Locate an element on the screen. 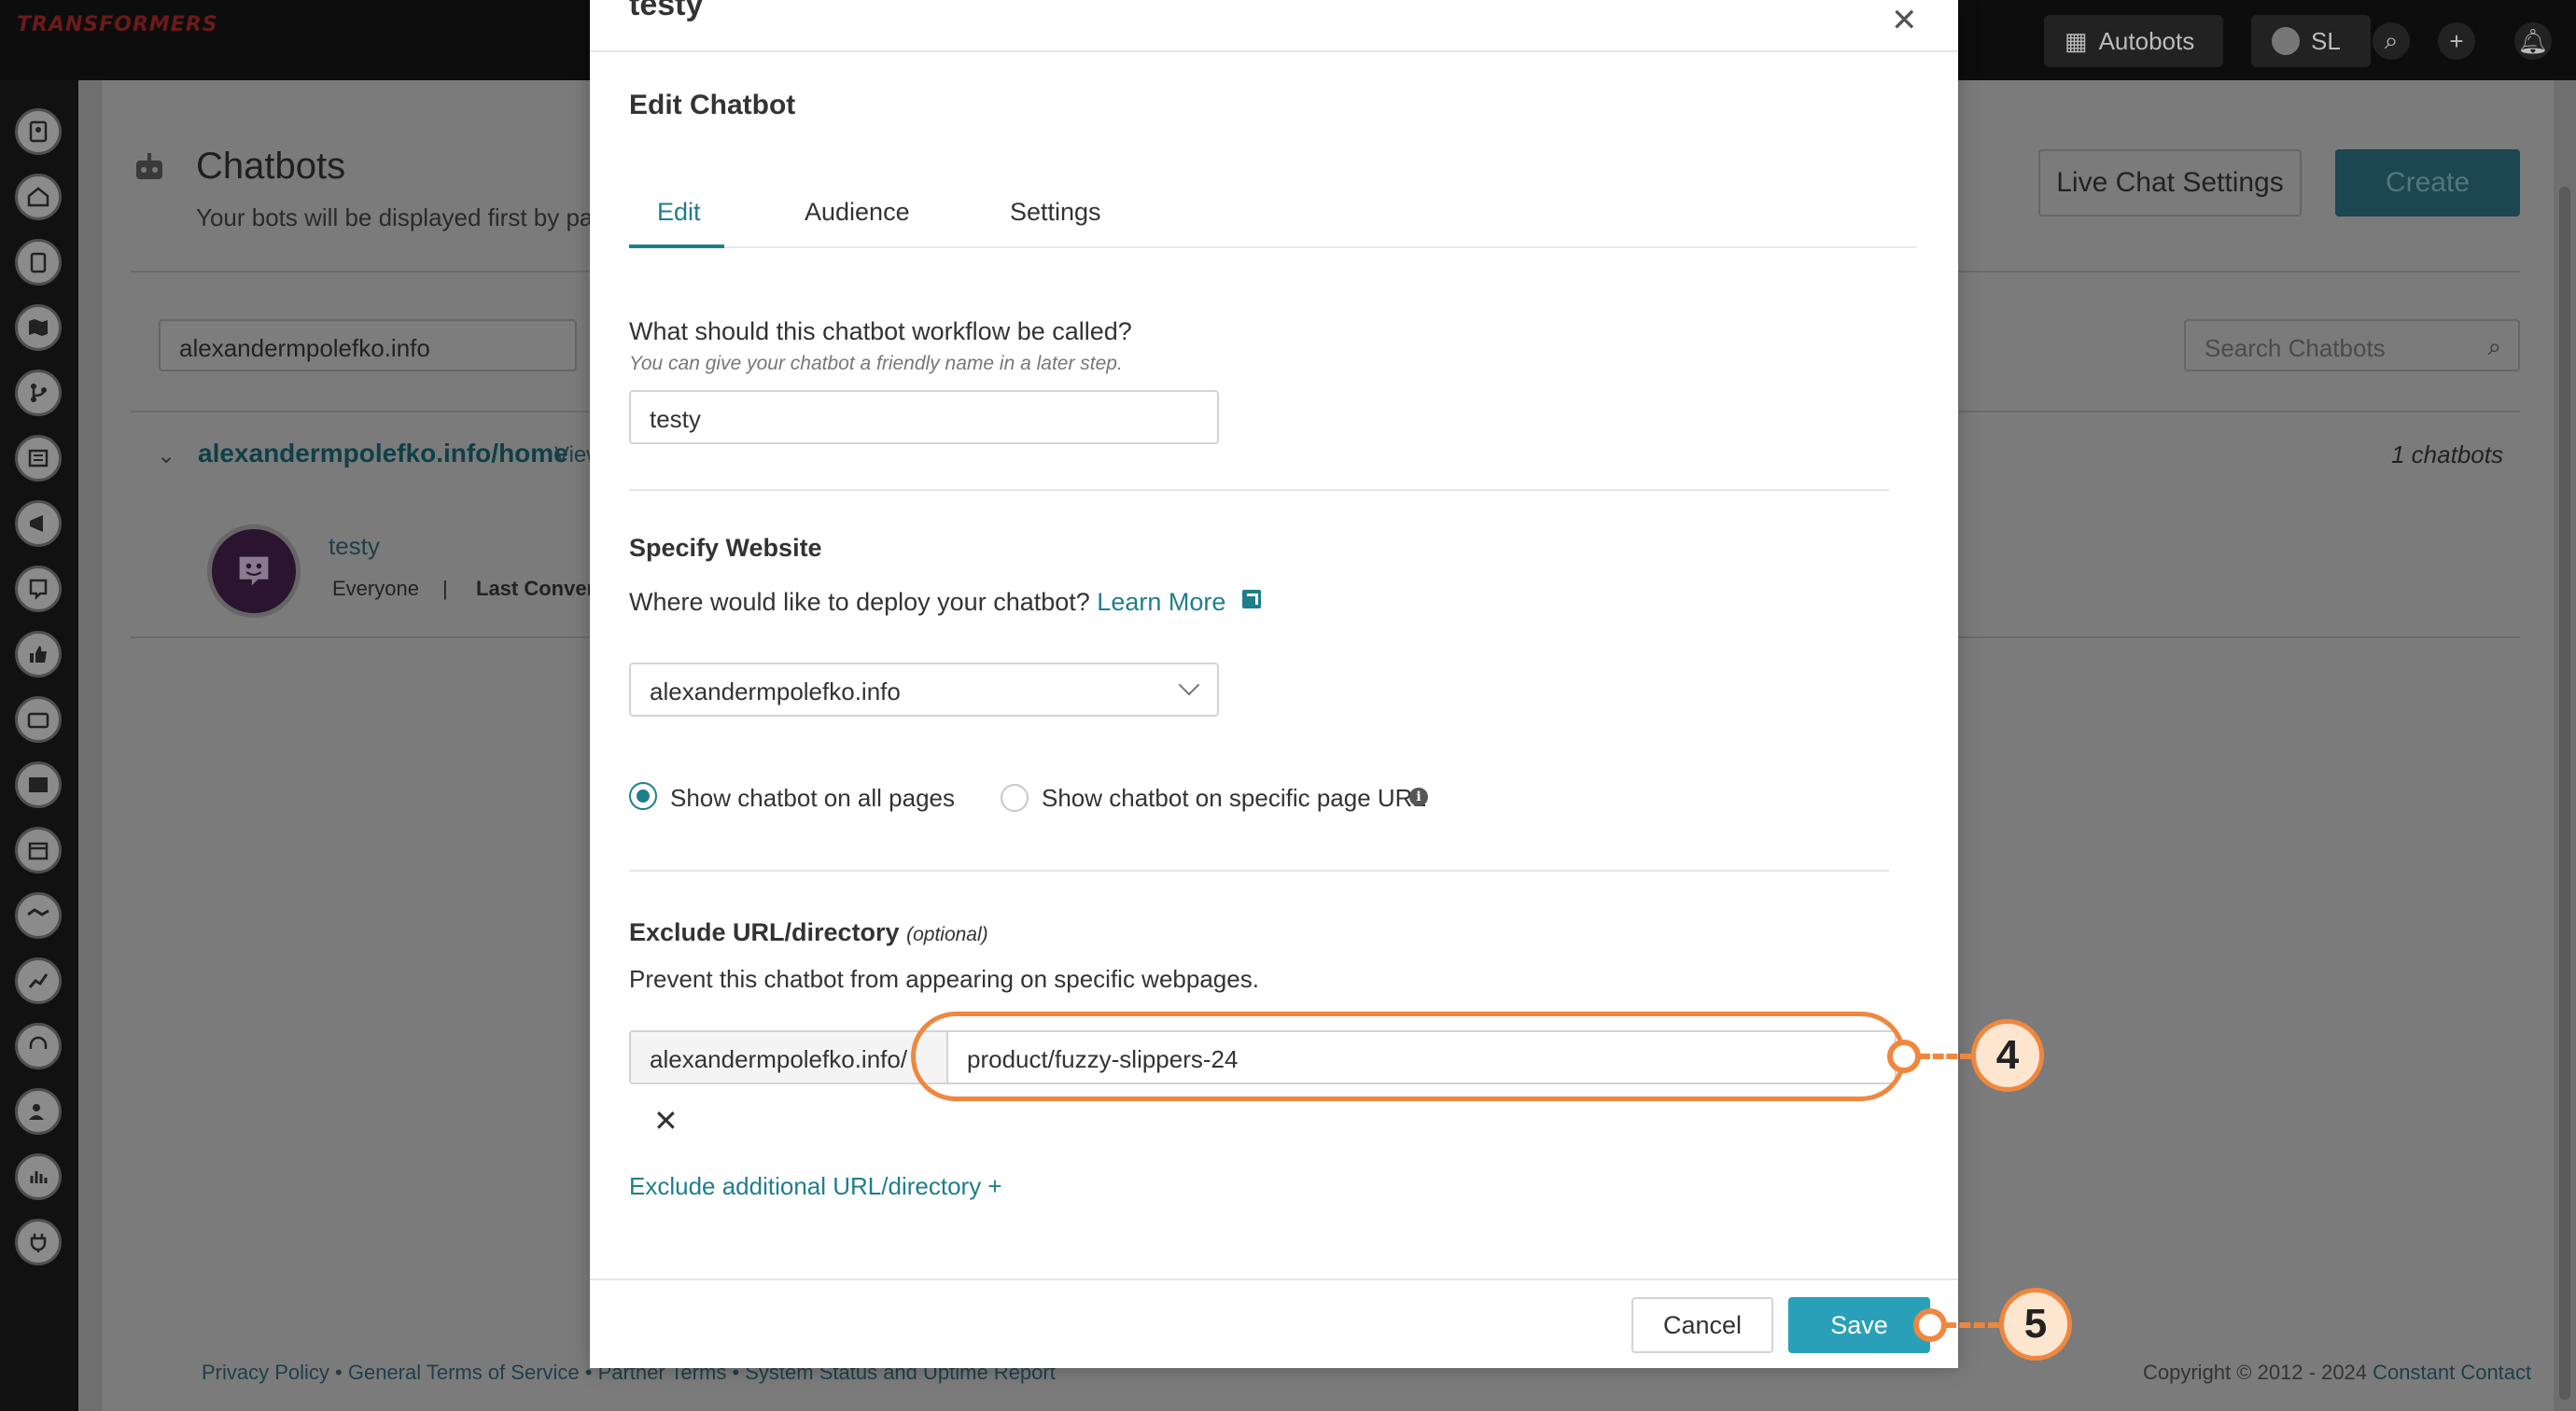 The image size is (2576, 1411). site-filter-select: alexandermpolefko.info is located at coordinates (368, 345).